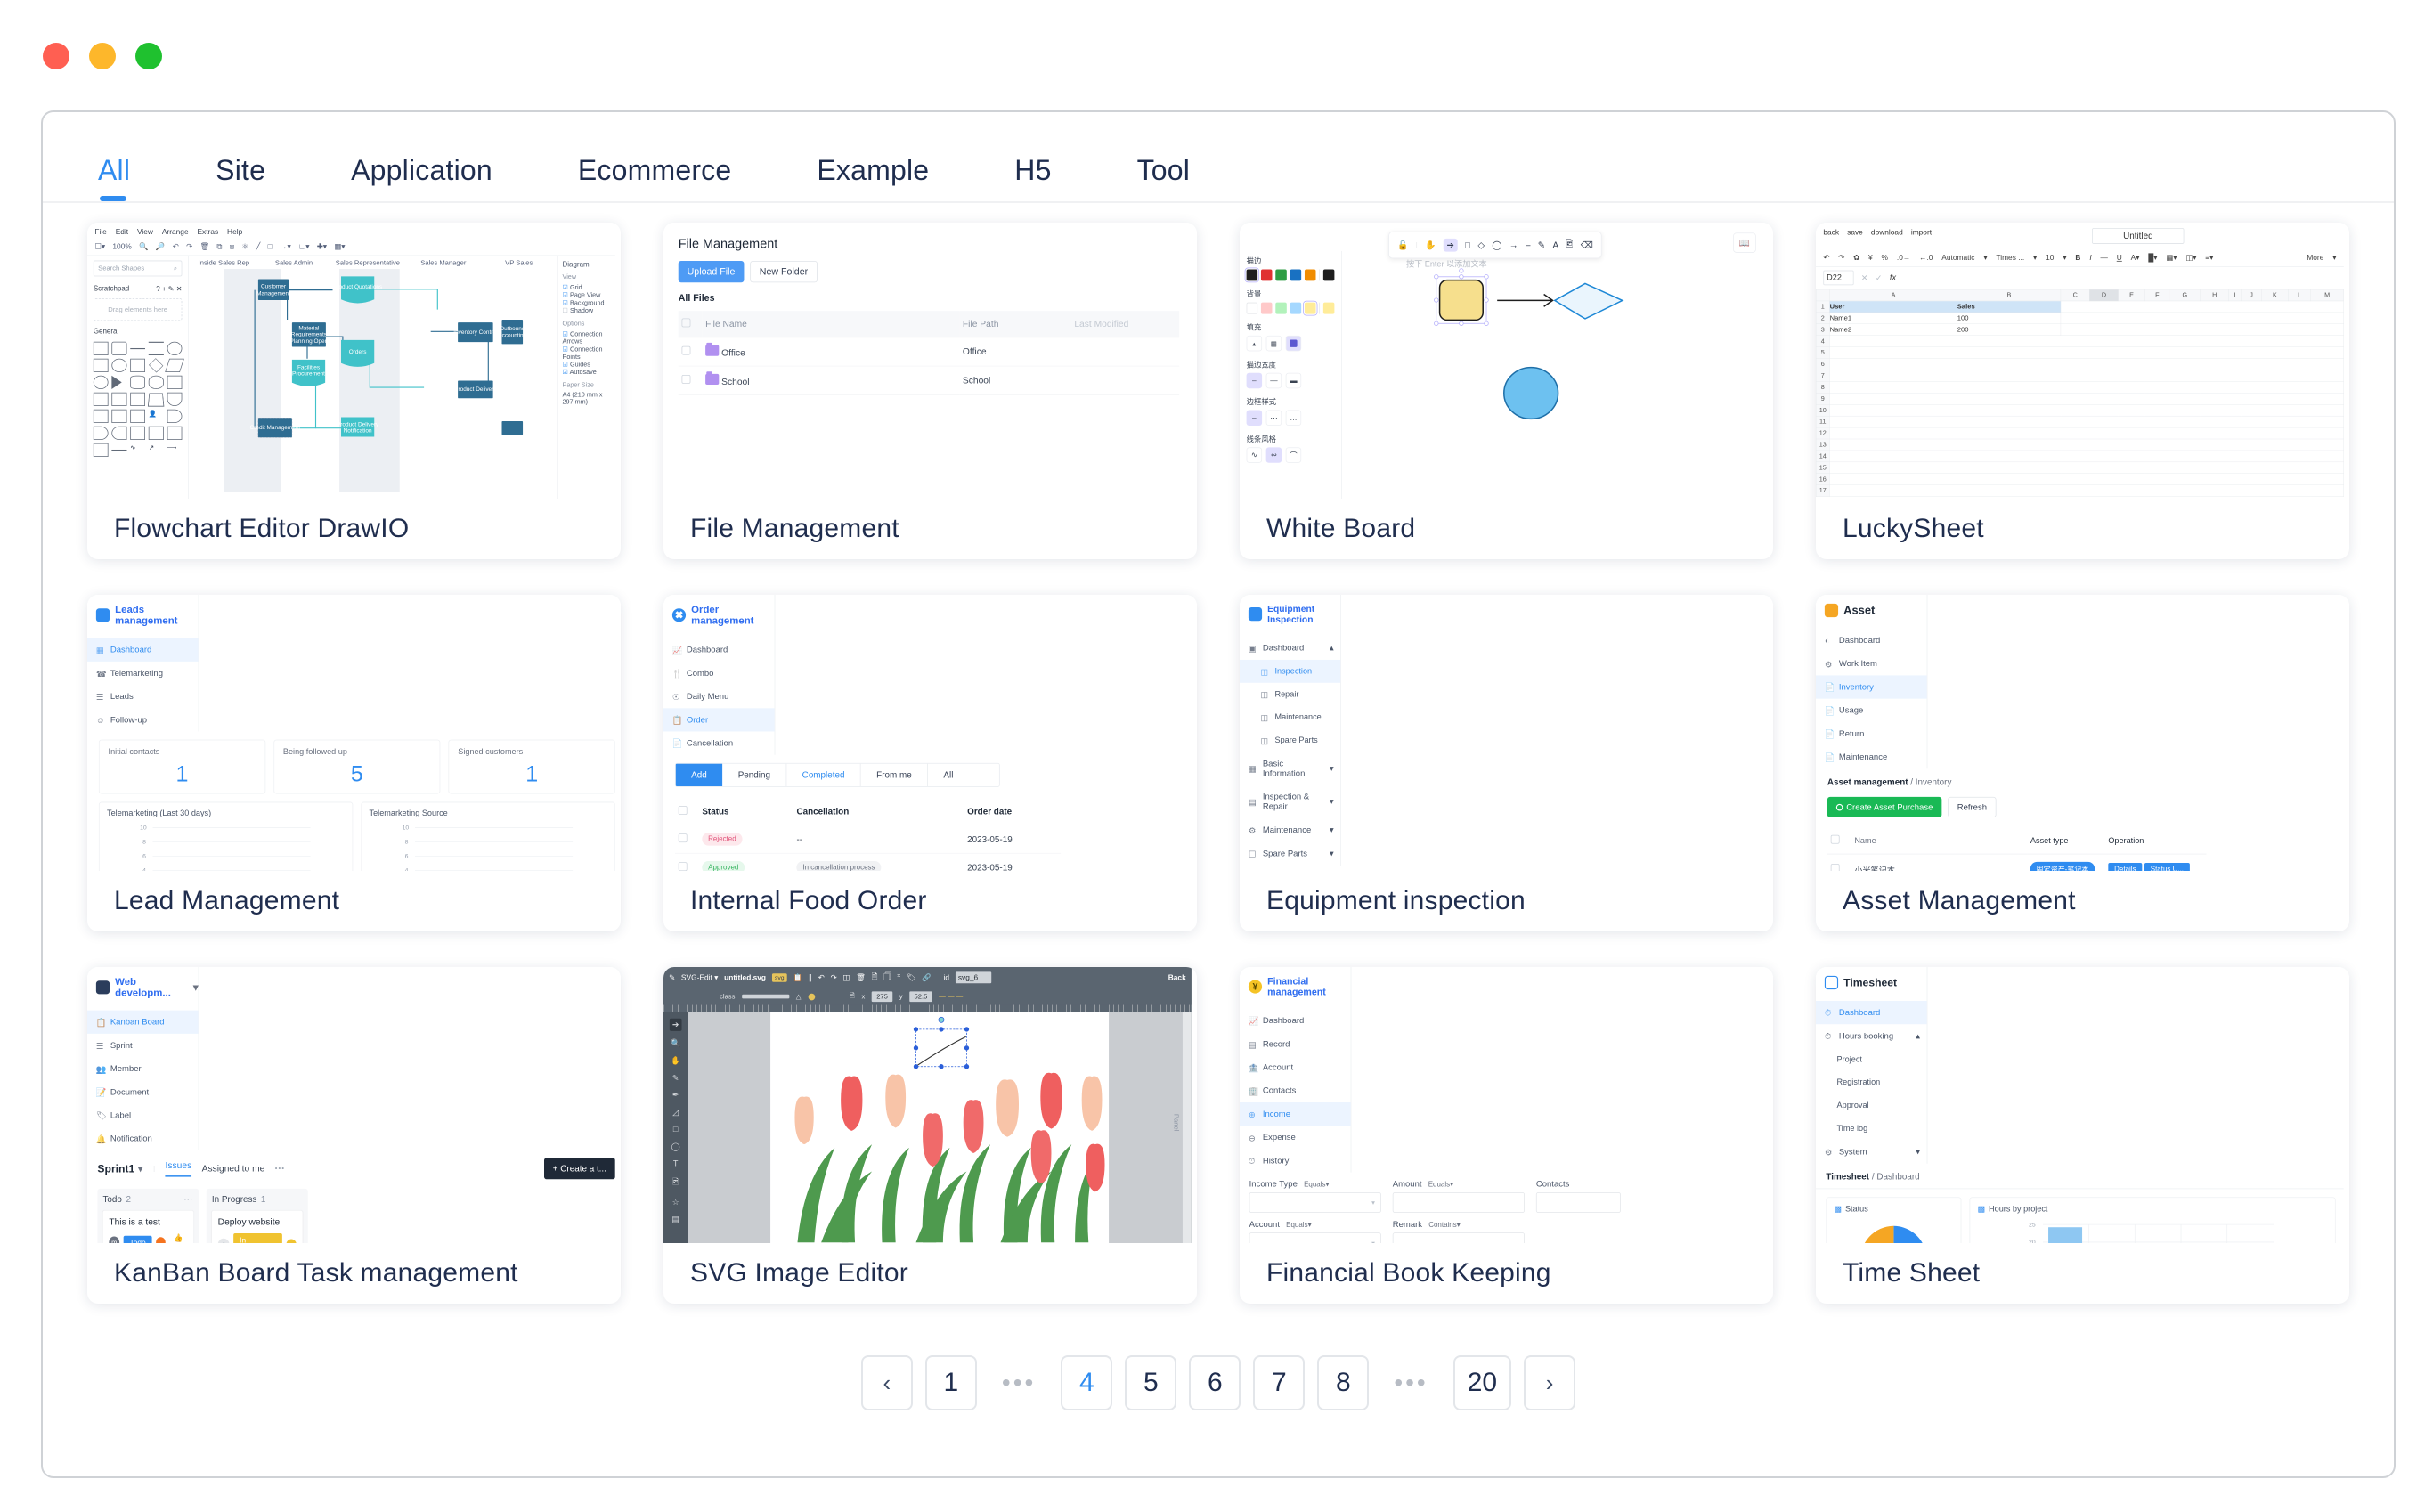  What do you see at coordinates (1015, 324) in the screenshot?
I see `column-file-path: File Path` at bounding box center [1015, 324].